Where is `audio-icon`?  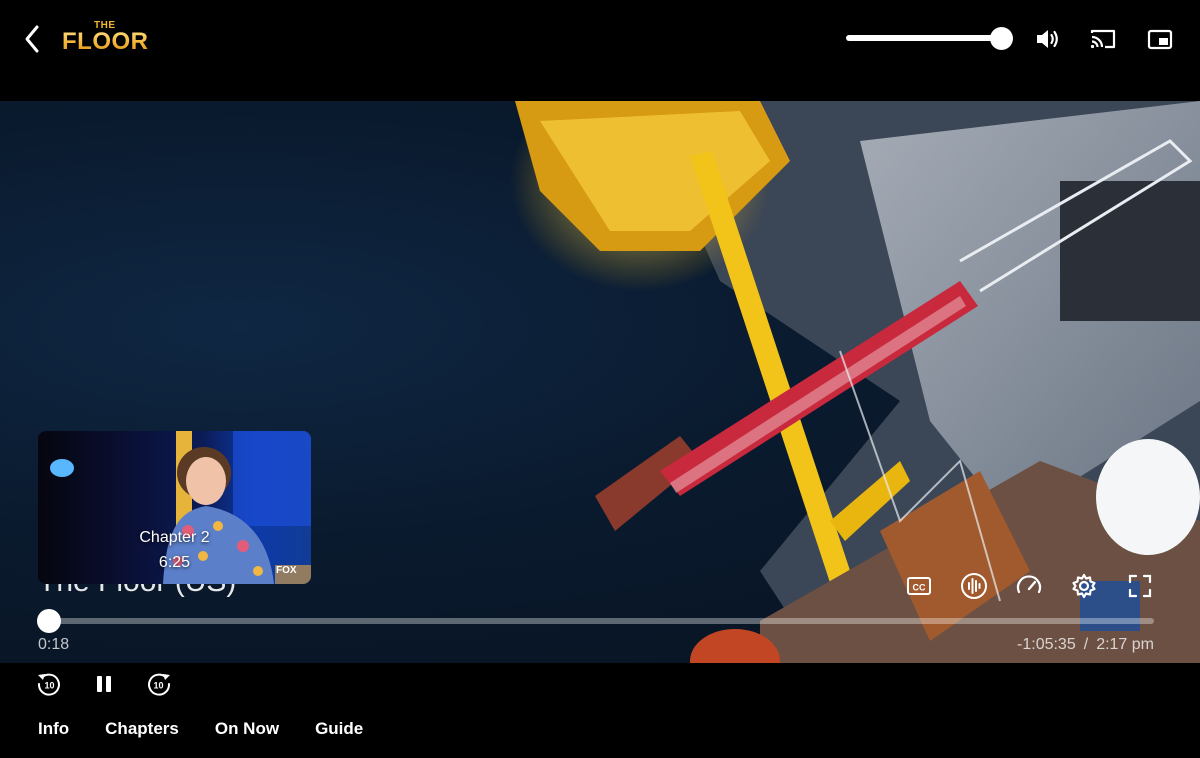 audio-icon is located at coordinates (974, 586).